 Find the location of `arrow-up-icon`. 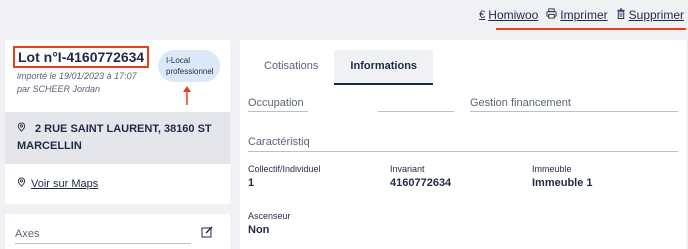

arrow-up-icon is located at coordinates (187, 95).